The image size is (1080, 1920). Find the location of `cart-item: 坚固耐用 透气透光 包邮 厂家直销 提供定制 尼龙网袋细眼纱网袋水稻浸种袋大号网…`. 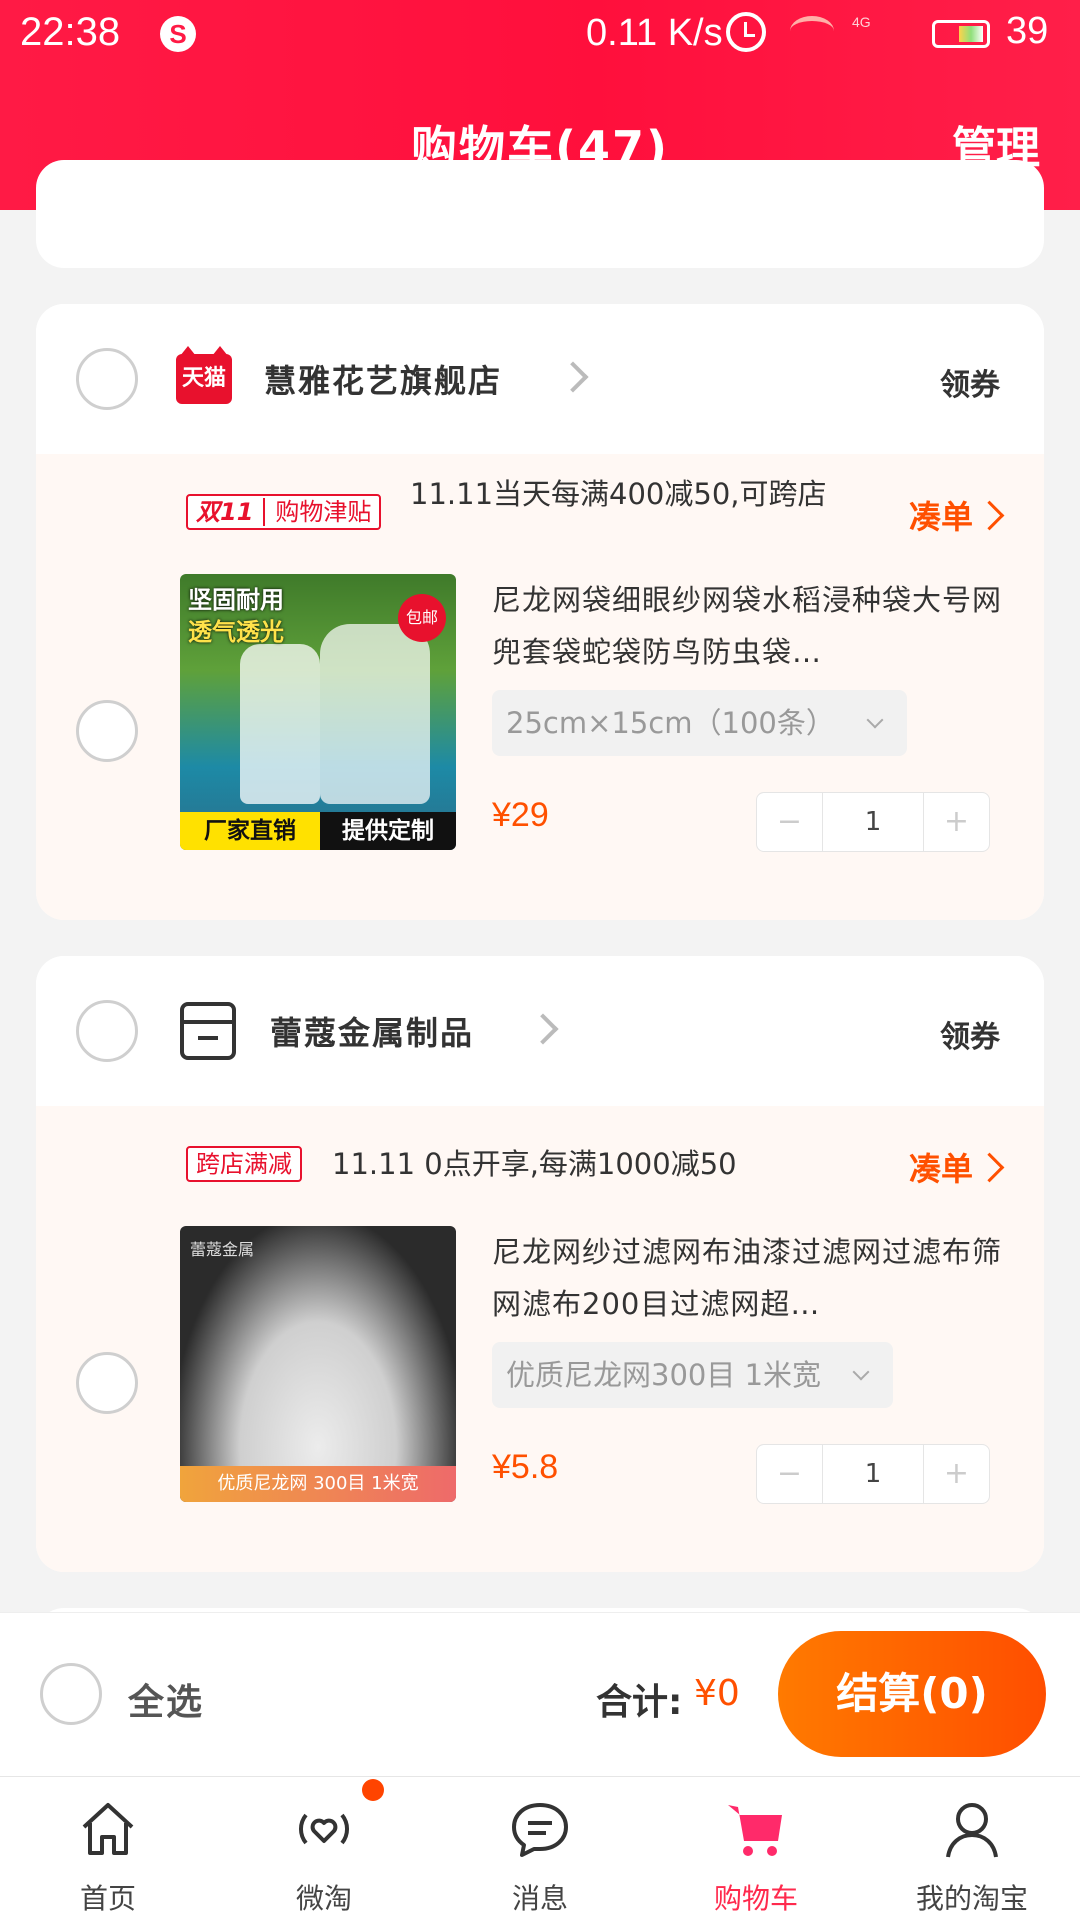

cart-item: 坚固耐用 透气透光 包邮 厂家直销 提供定制 尼龙网袋细眼纱网袋水稻浸种袋大号网… is located at coordinates (540, 724).